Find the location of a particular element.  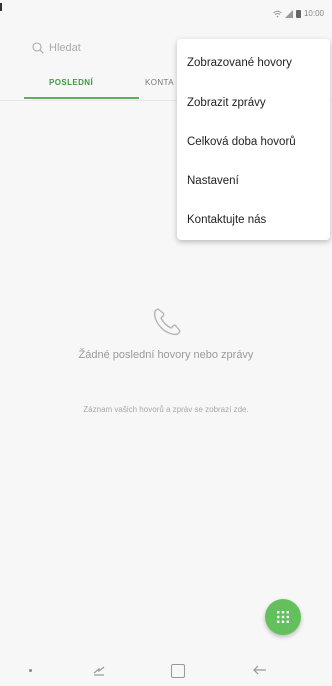

tab-recent: POSLEDNÍ is located at coordinates (71, 82).